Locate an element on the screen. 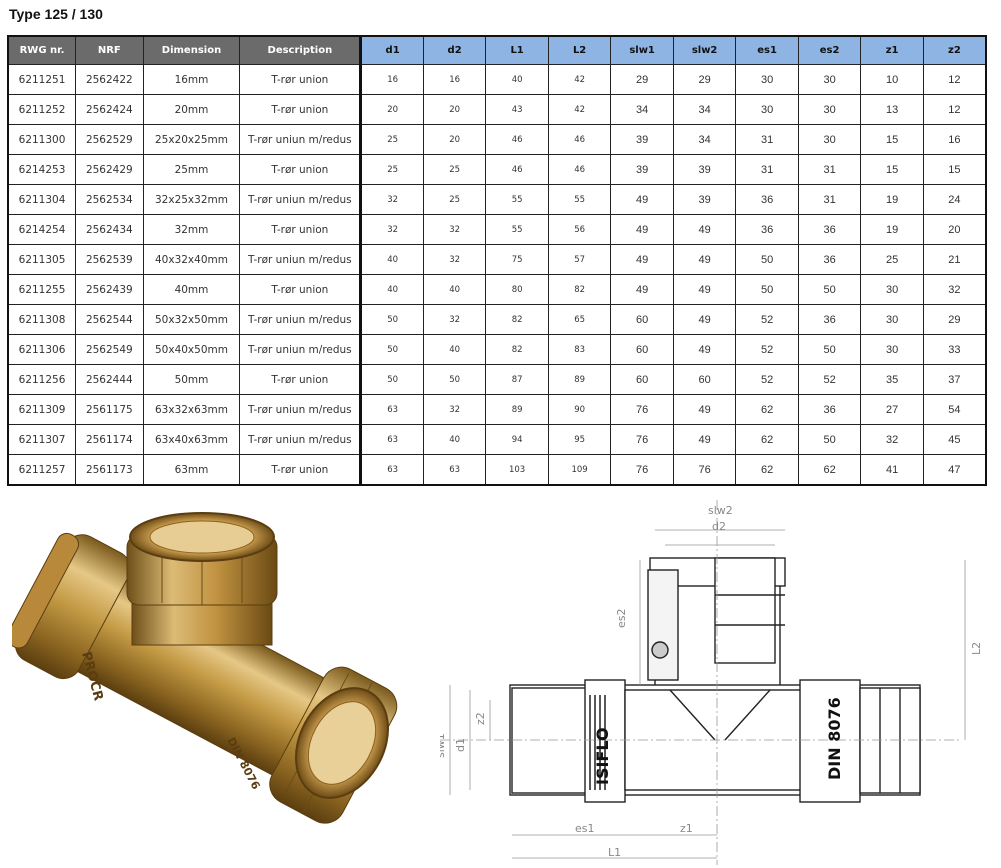 The image size is (1001, 868). dim-label-d2: d2 is located at coordinates (719, 526).